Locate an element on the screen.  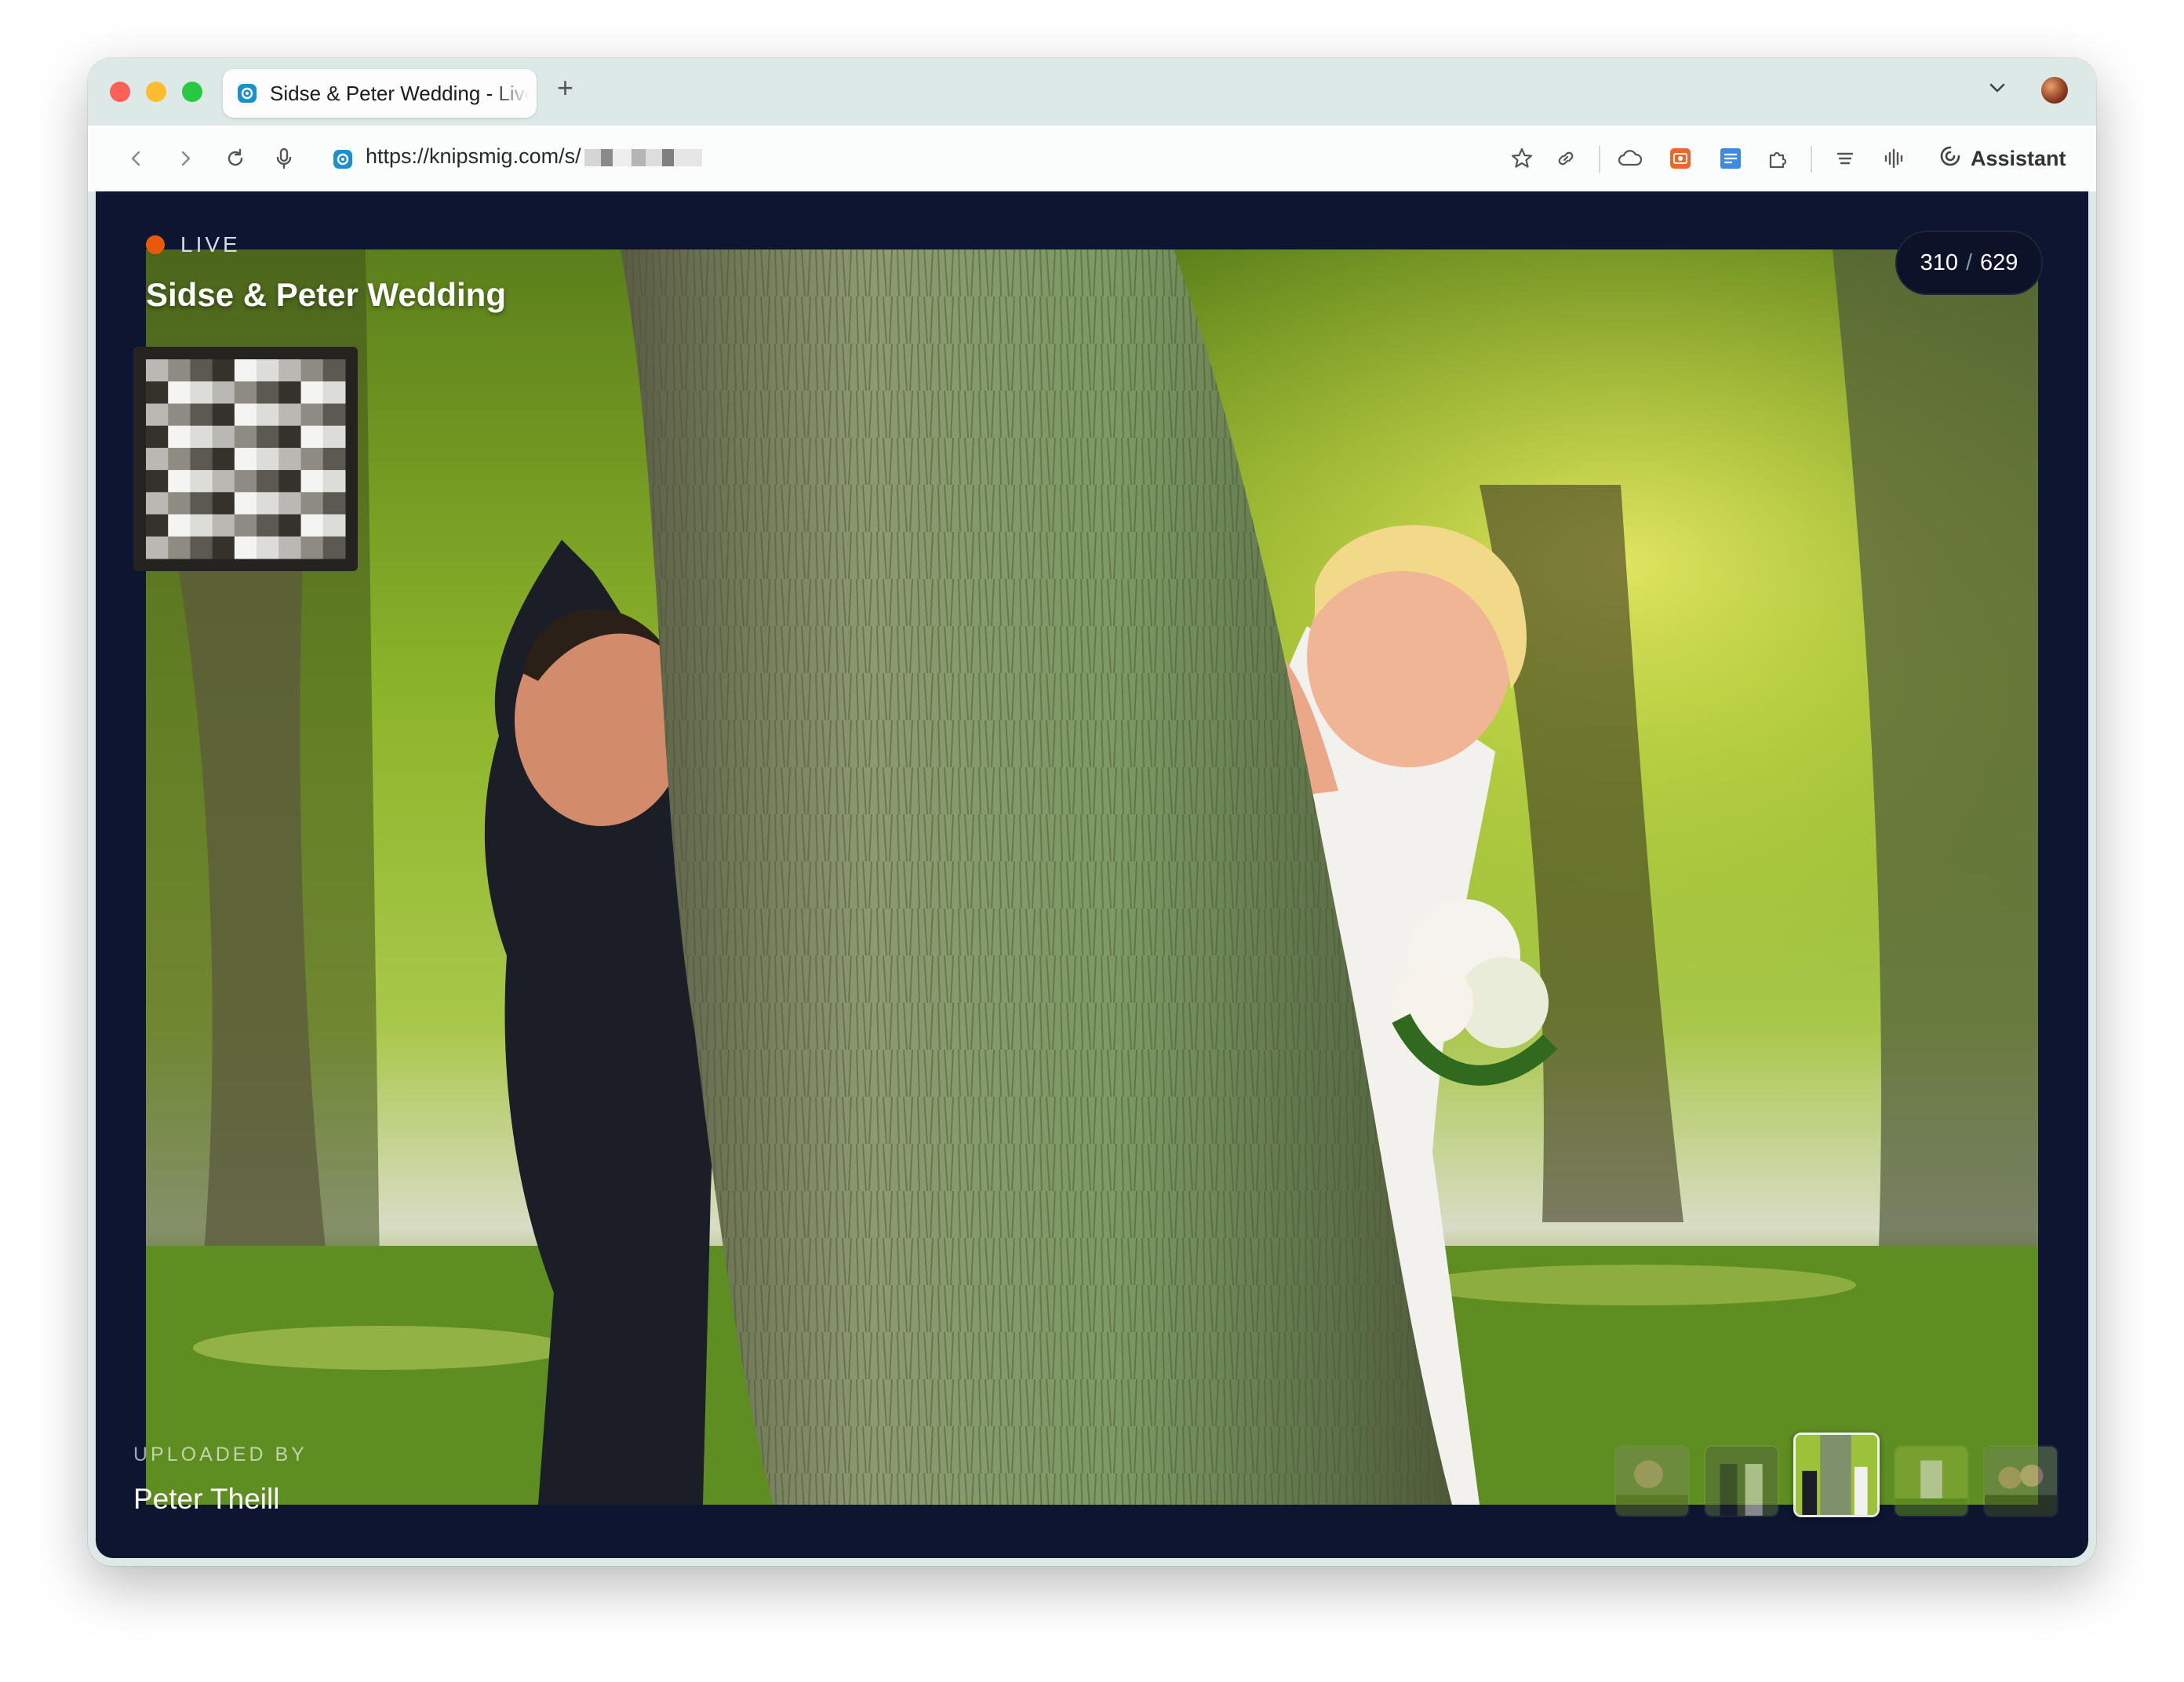
reading-list-icon is located at coordinates (1845, 158).